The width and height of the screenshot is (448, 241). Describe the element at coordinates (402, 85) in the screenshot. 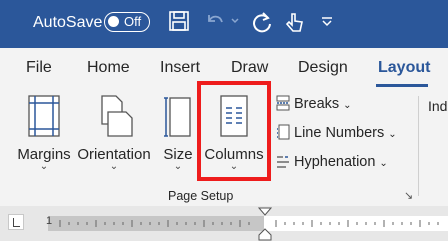

I see `active-tab-indicator` at that location.